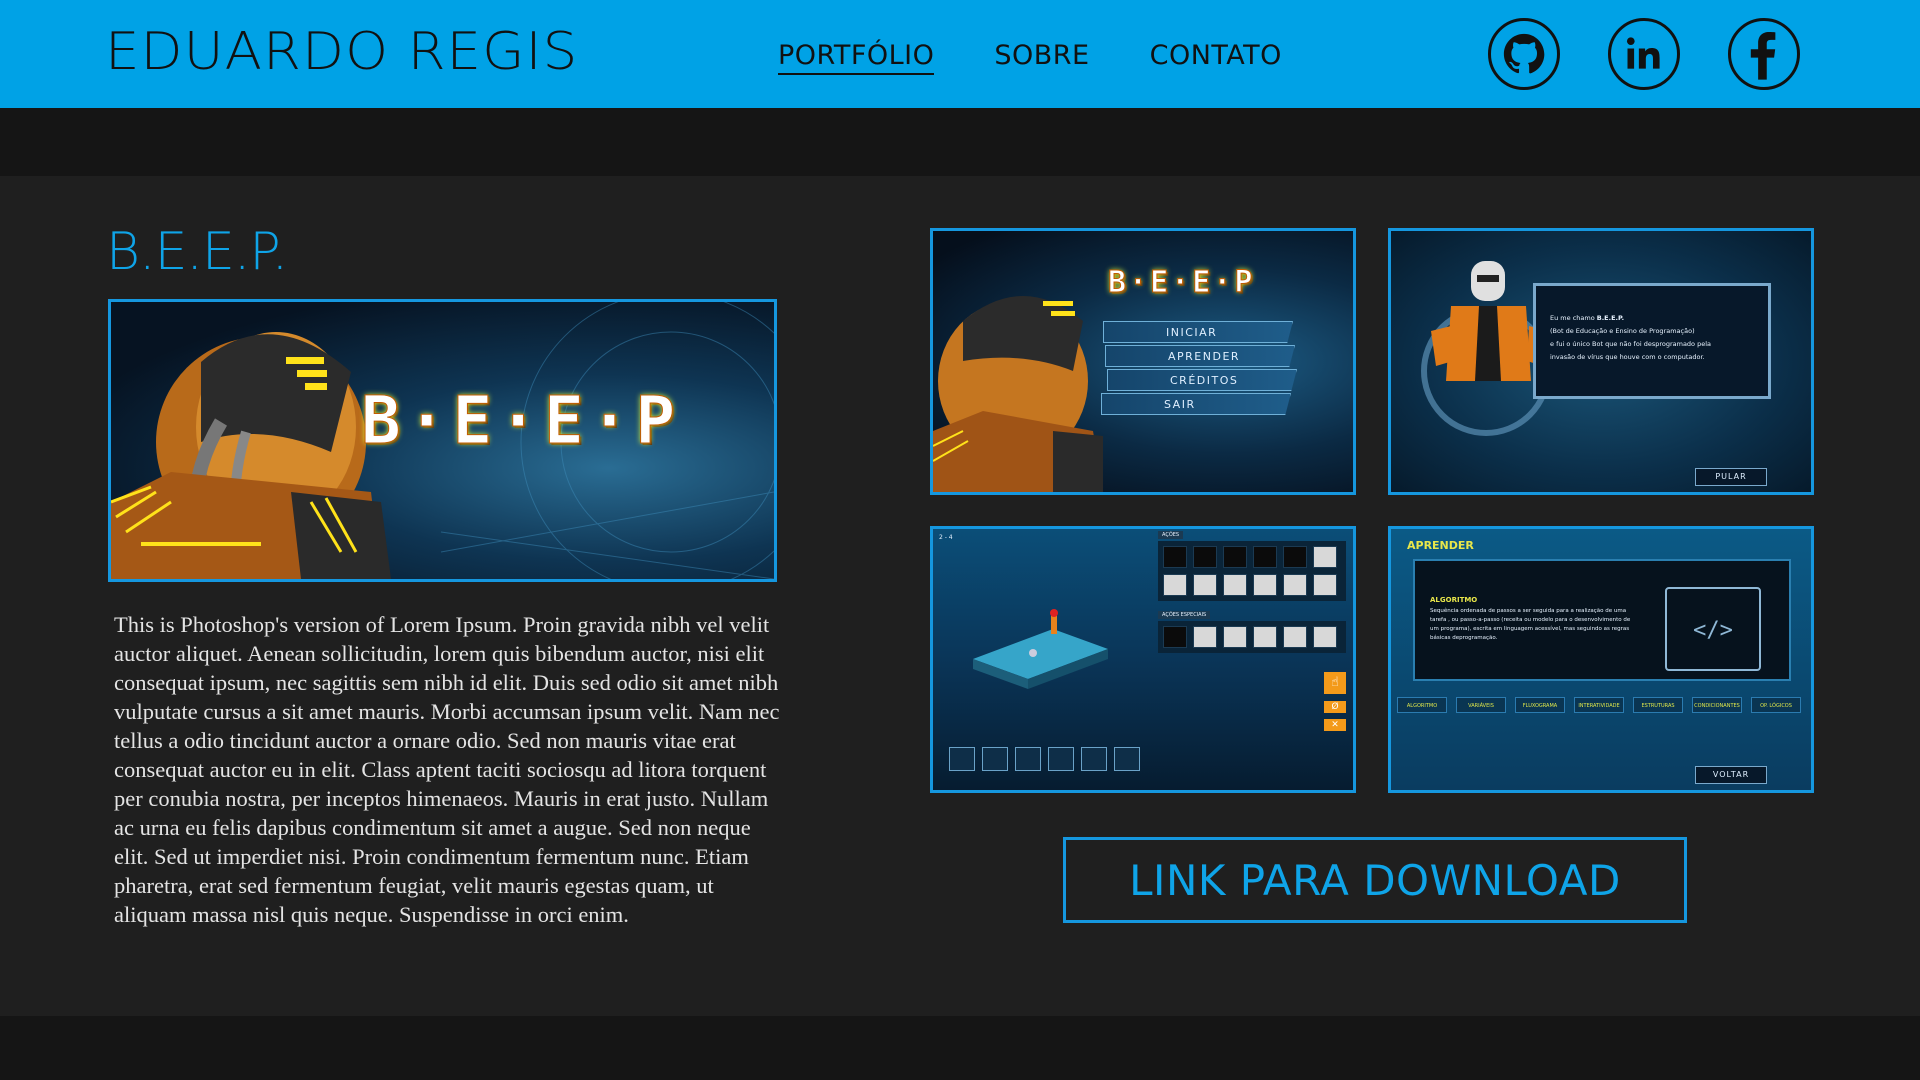 This screenshot has height=1080, width=1920. What do you see at coordinates (1044, 759) in the screenshot?
I see `tool-bar` at bounding box center [1044, 759].